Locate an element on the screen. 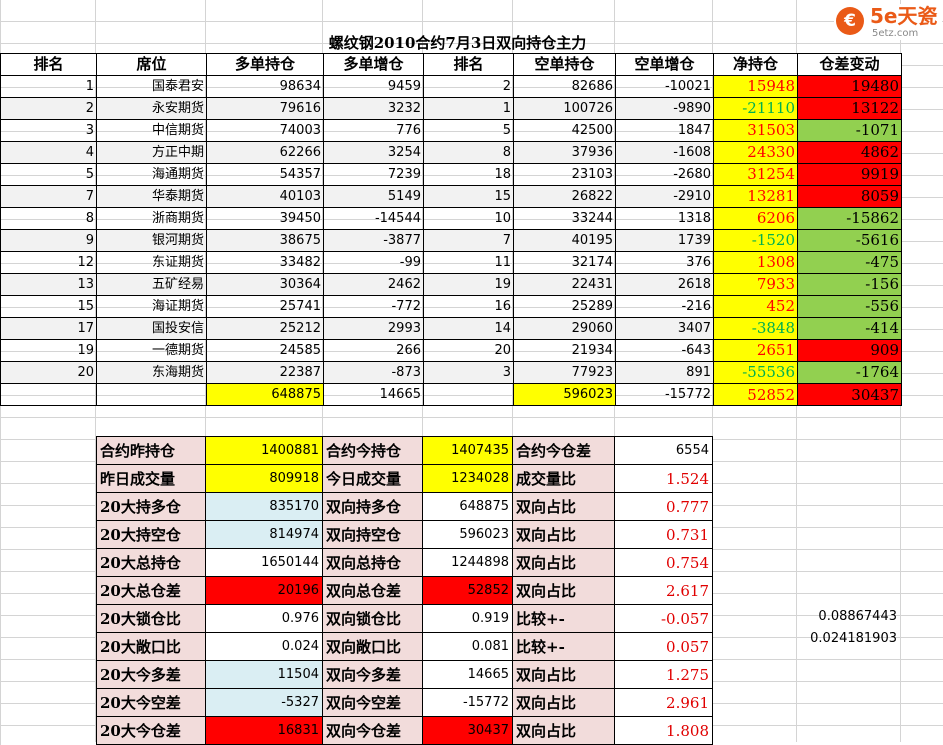  net-cell: 1308 is located at coordinates (755, 262).